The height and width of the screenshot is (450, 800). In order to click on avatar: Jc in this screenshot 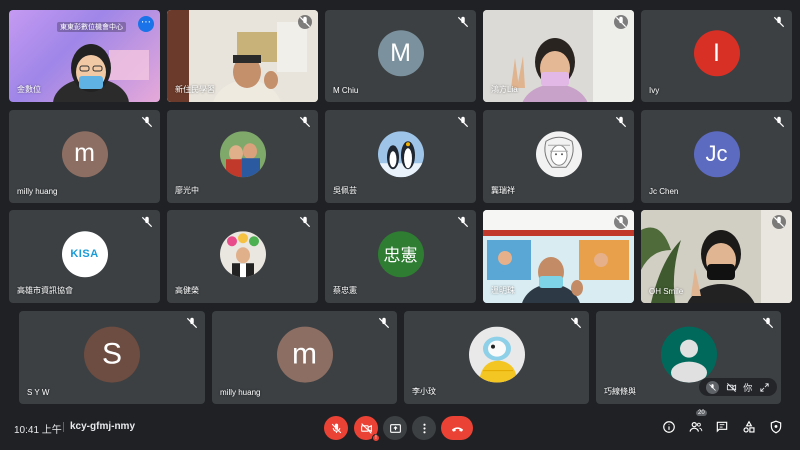, I will do `click(716, 153)`.